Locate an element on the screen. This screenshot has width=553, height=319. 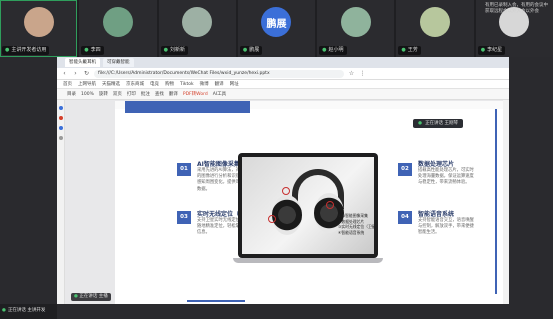
participant-name: ● 李四 is located at coordinates (92, 50).